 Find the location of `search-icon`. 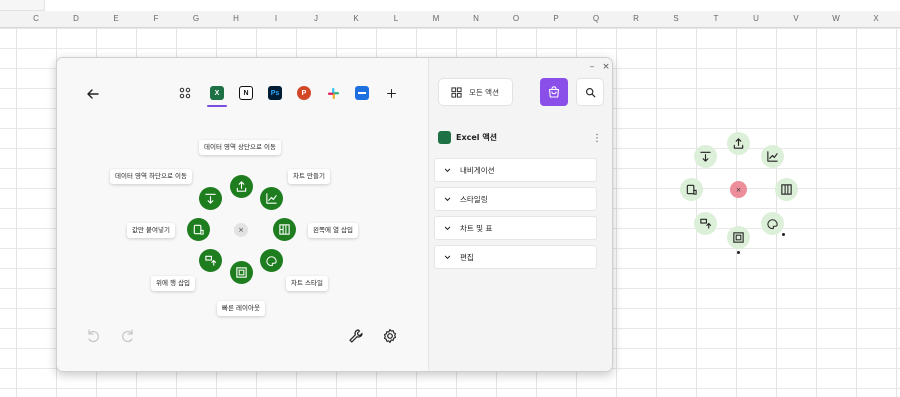

search-icon is located at coordinates (590, 92).